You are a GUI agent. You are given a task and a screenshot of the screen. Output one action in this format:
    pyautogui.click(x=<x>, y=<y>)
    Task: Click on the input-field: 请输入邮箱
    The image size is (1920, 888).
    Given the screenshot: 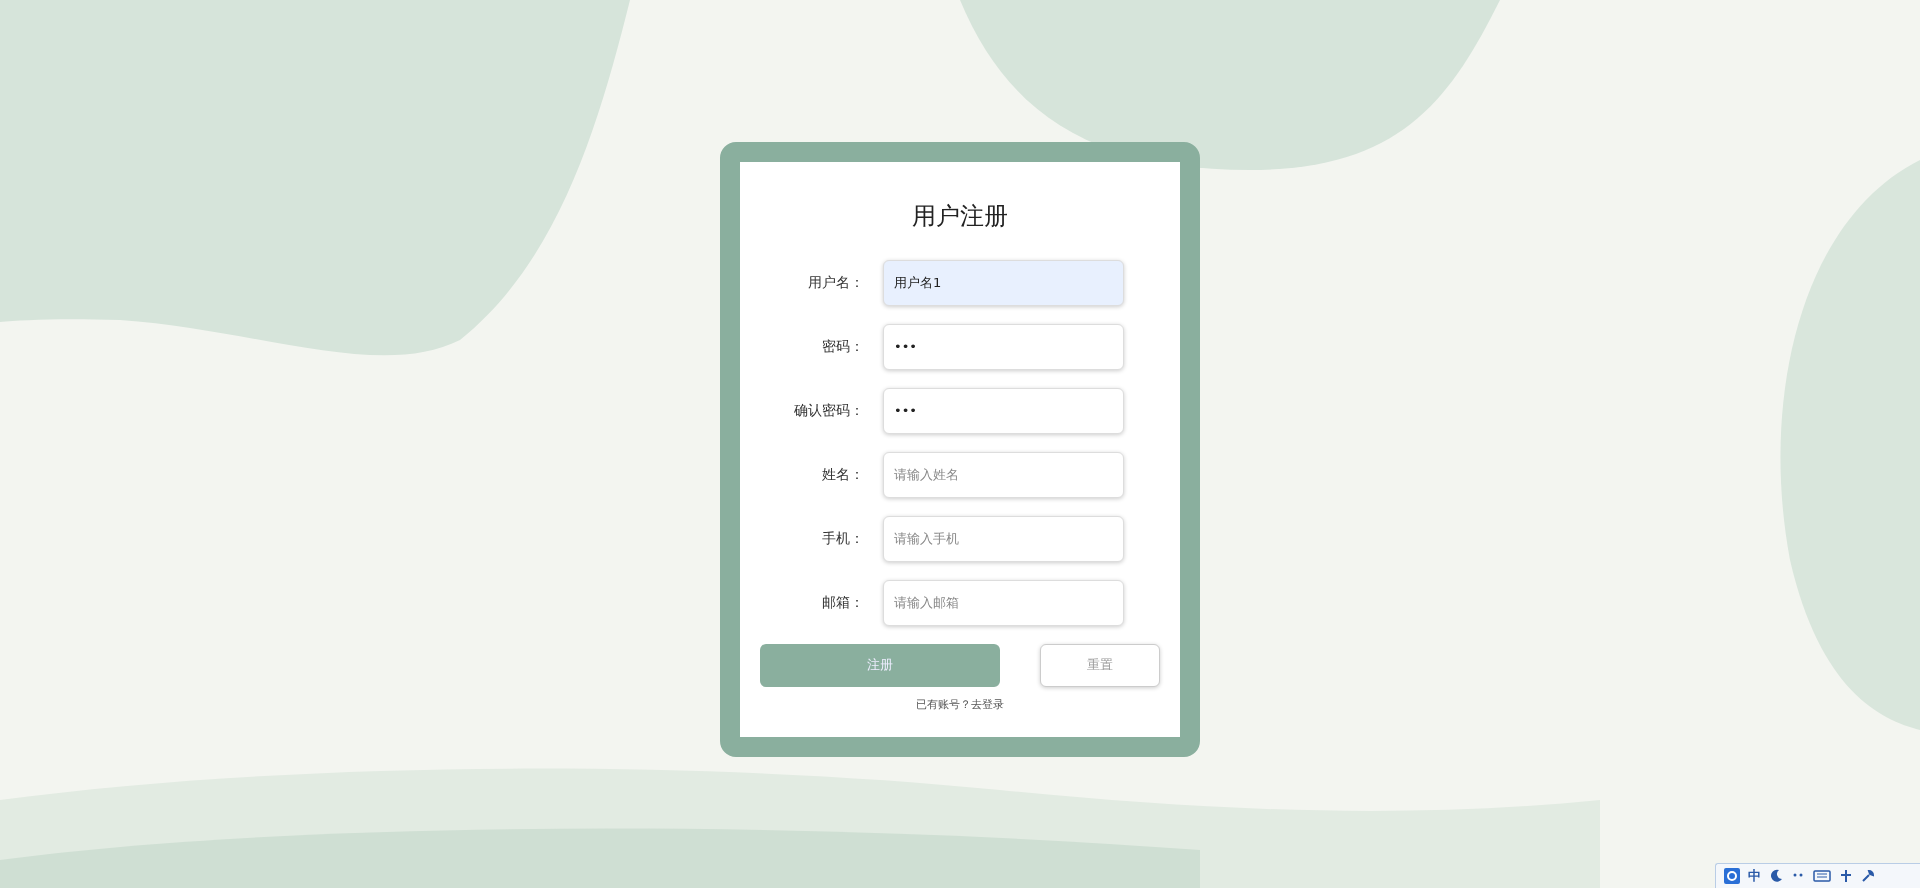 What is the action you would take?
    pyautogui.click(x=1003, y=602)
    